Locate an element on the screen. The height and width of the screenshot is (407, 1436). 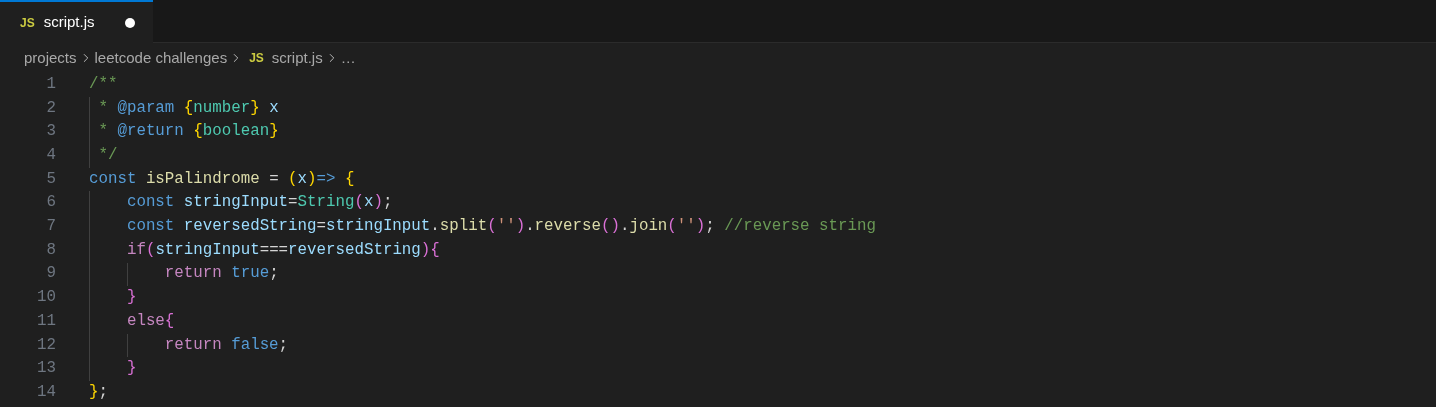
editor-tab: JS script.js is located at coordinates (76, 21).